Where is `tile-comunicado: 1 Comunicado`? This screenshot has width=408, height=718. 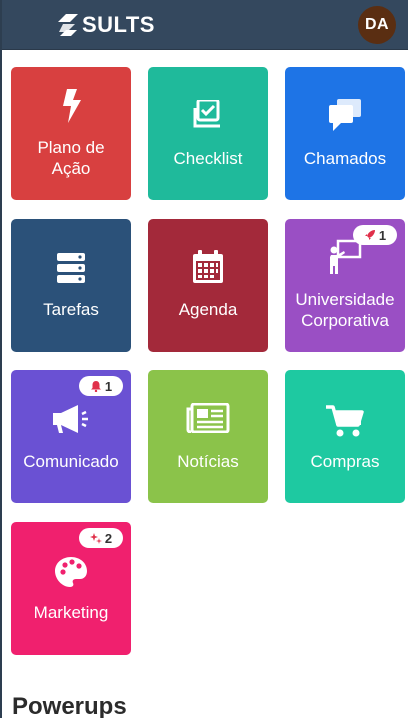 tile-comunicado: 1 Comunicado is located at coordinates (71, 436).